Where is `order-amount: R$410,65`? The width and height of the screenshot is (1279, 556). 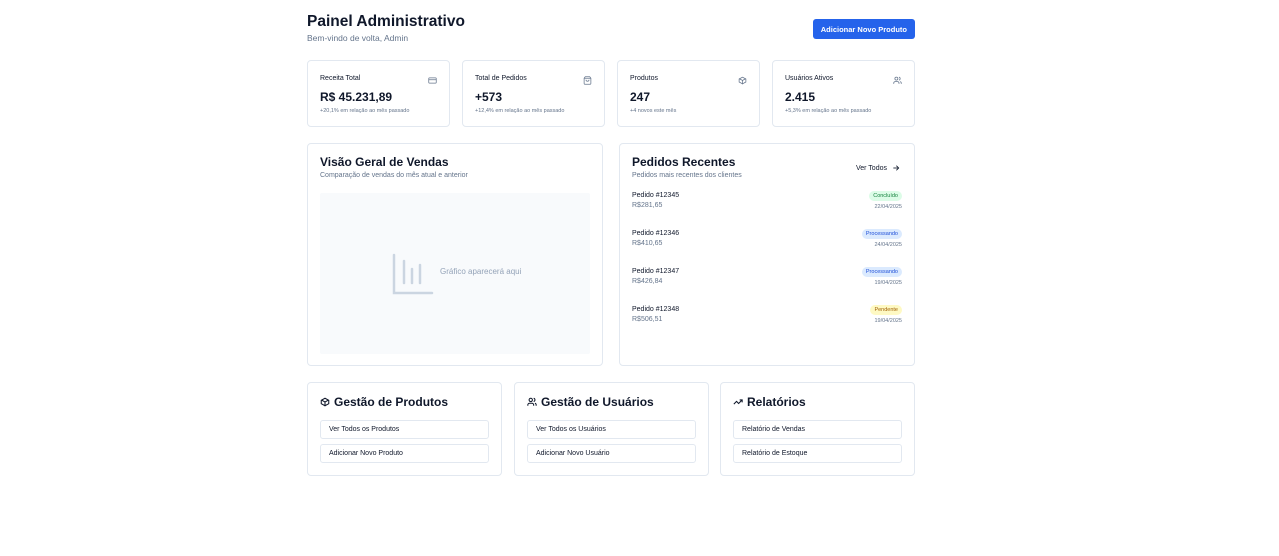
order-amount: R$410,65 is located at coordinates (647, 243).